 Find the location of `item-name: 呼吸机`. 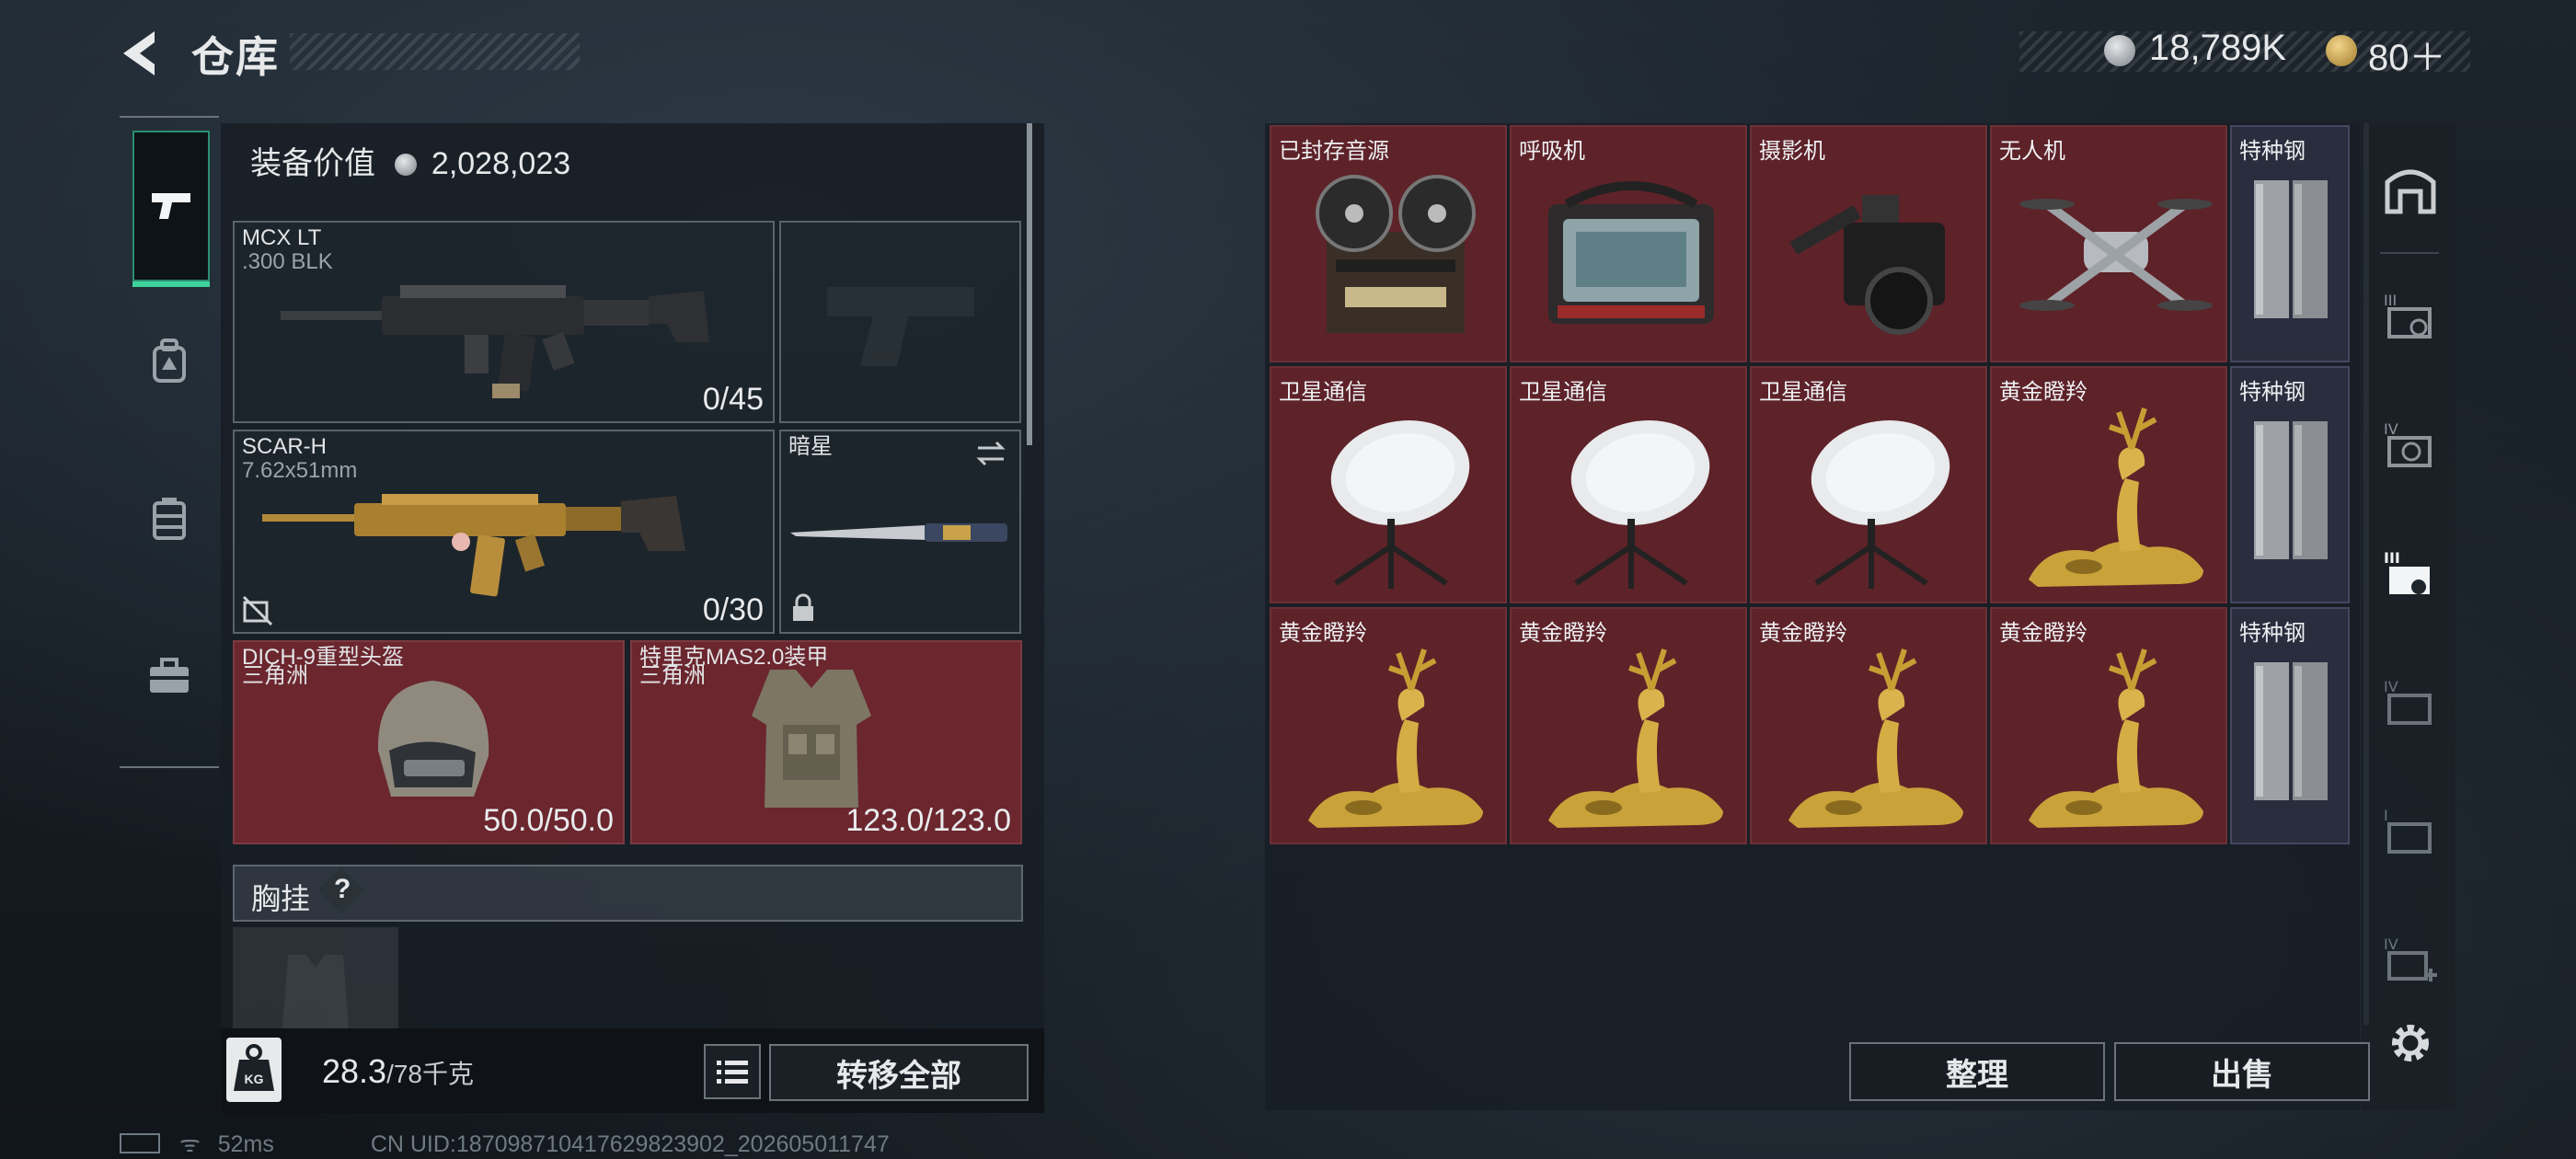

item-name: 呼吸机 is located at coordinates (1552, 151).